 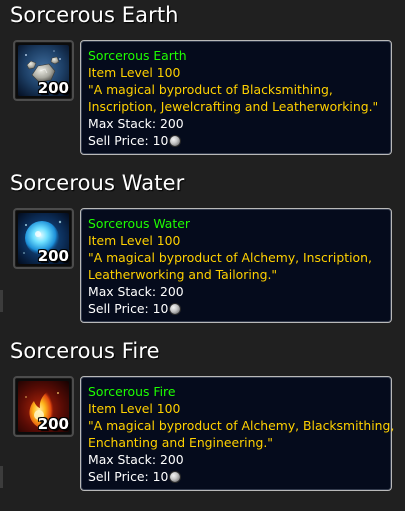 I want to click on item-name: Sorcerous Earth, so click(x=137, y=55).